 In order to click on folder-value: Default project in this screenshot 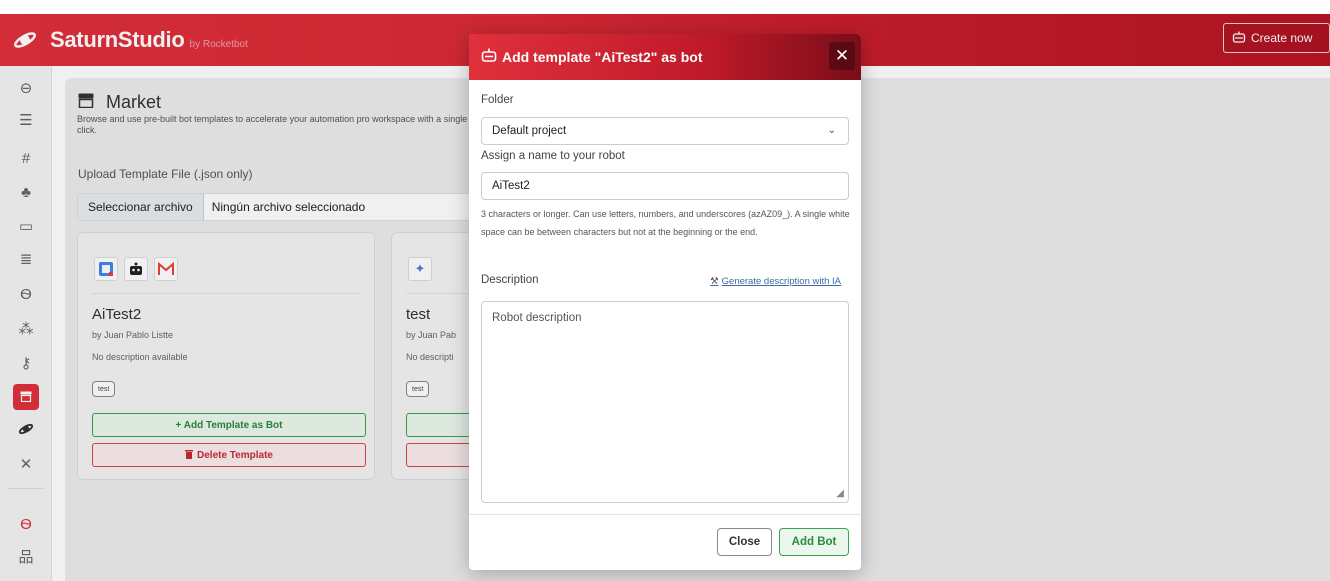, I will do `click(529, 131)`.